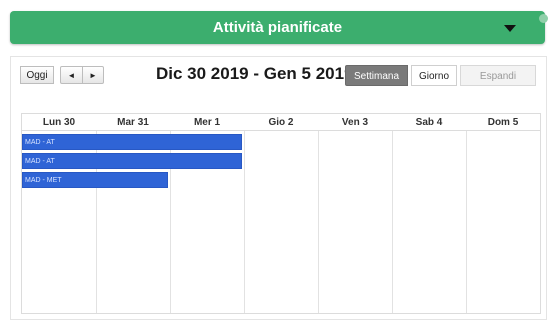  What do you see at coordinates (376, 75) in the screenshot?
I see `week-view-button: Settimana` at bounding box center [376, 75].